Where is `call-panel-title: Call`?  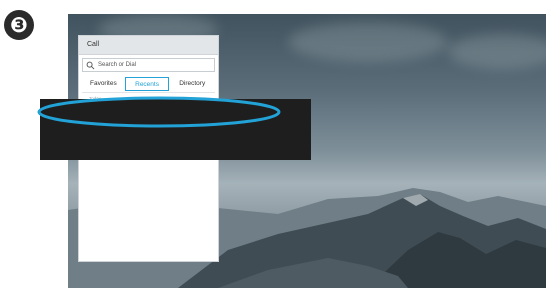
call-panel-title: Call is located at coordinates (148, 45).